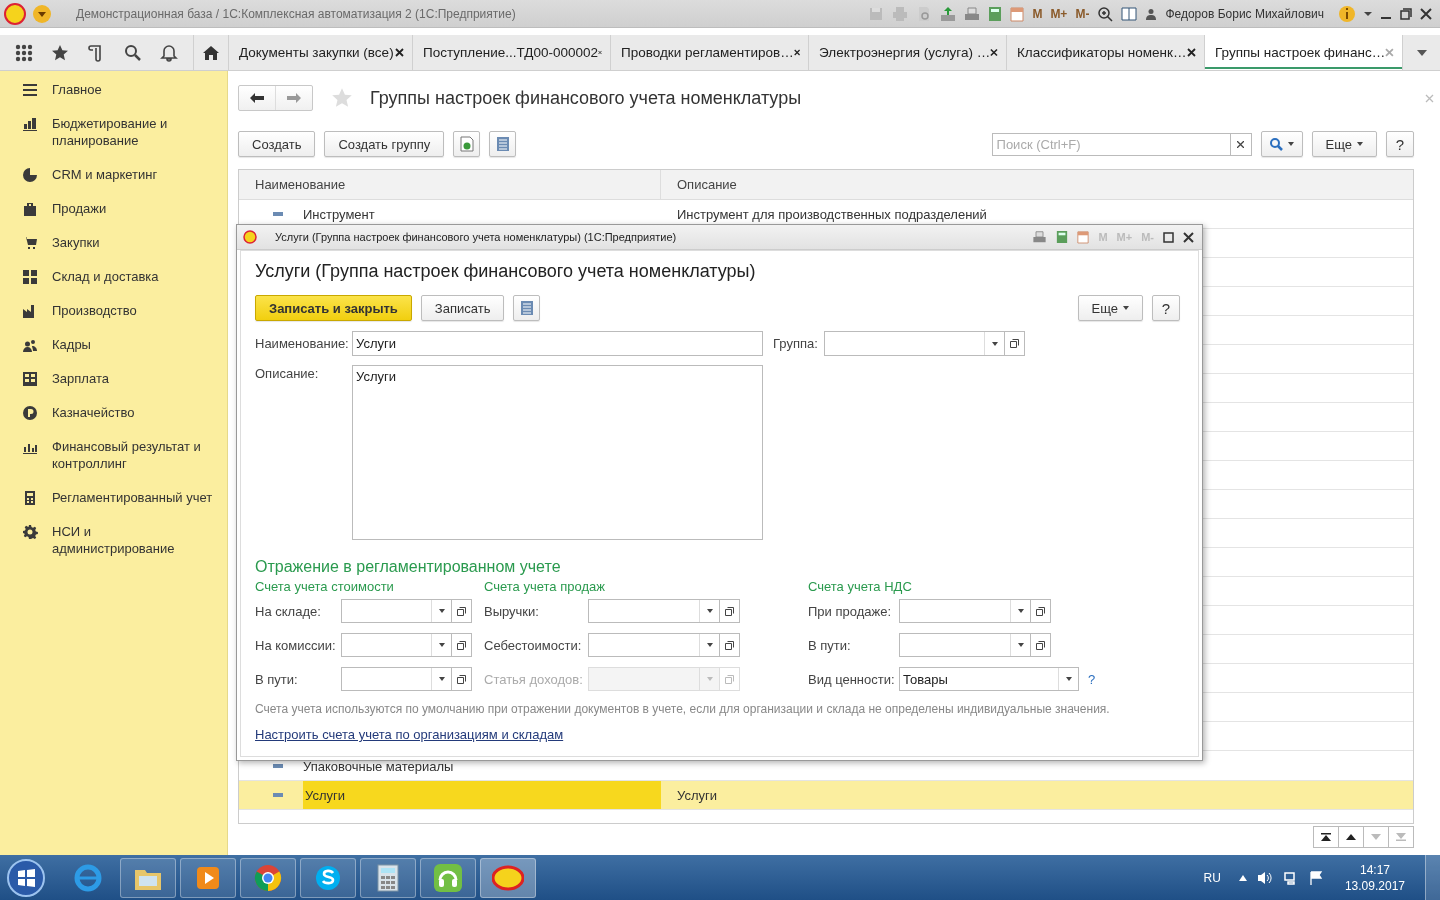 This screenshot has width=1440, height=900. I want to click on copy-button, so click(467, 144).